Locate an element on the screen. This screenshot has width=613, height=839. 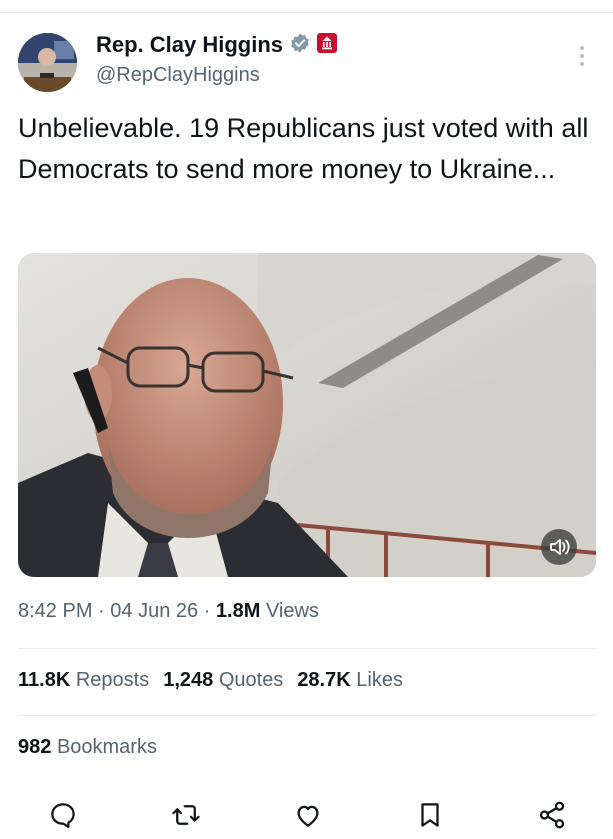
verified-badge-icon is located at coordinates (300, 45).